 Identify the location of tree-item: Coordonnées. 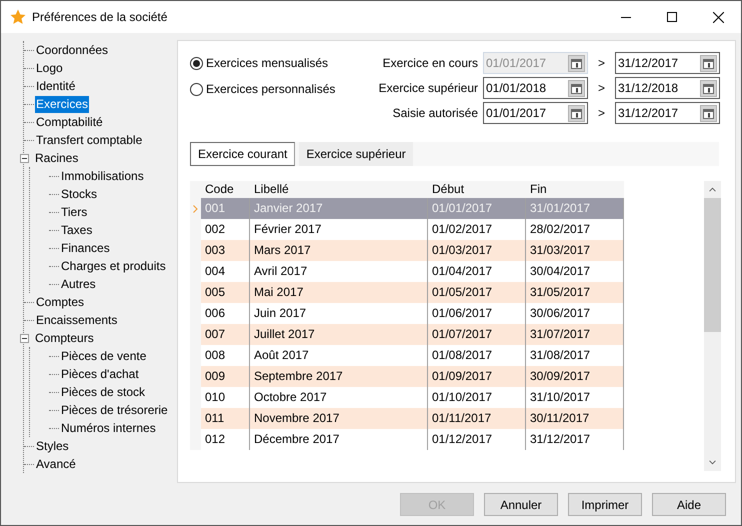
(72, 50).